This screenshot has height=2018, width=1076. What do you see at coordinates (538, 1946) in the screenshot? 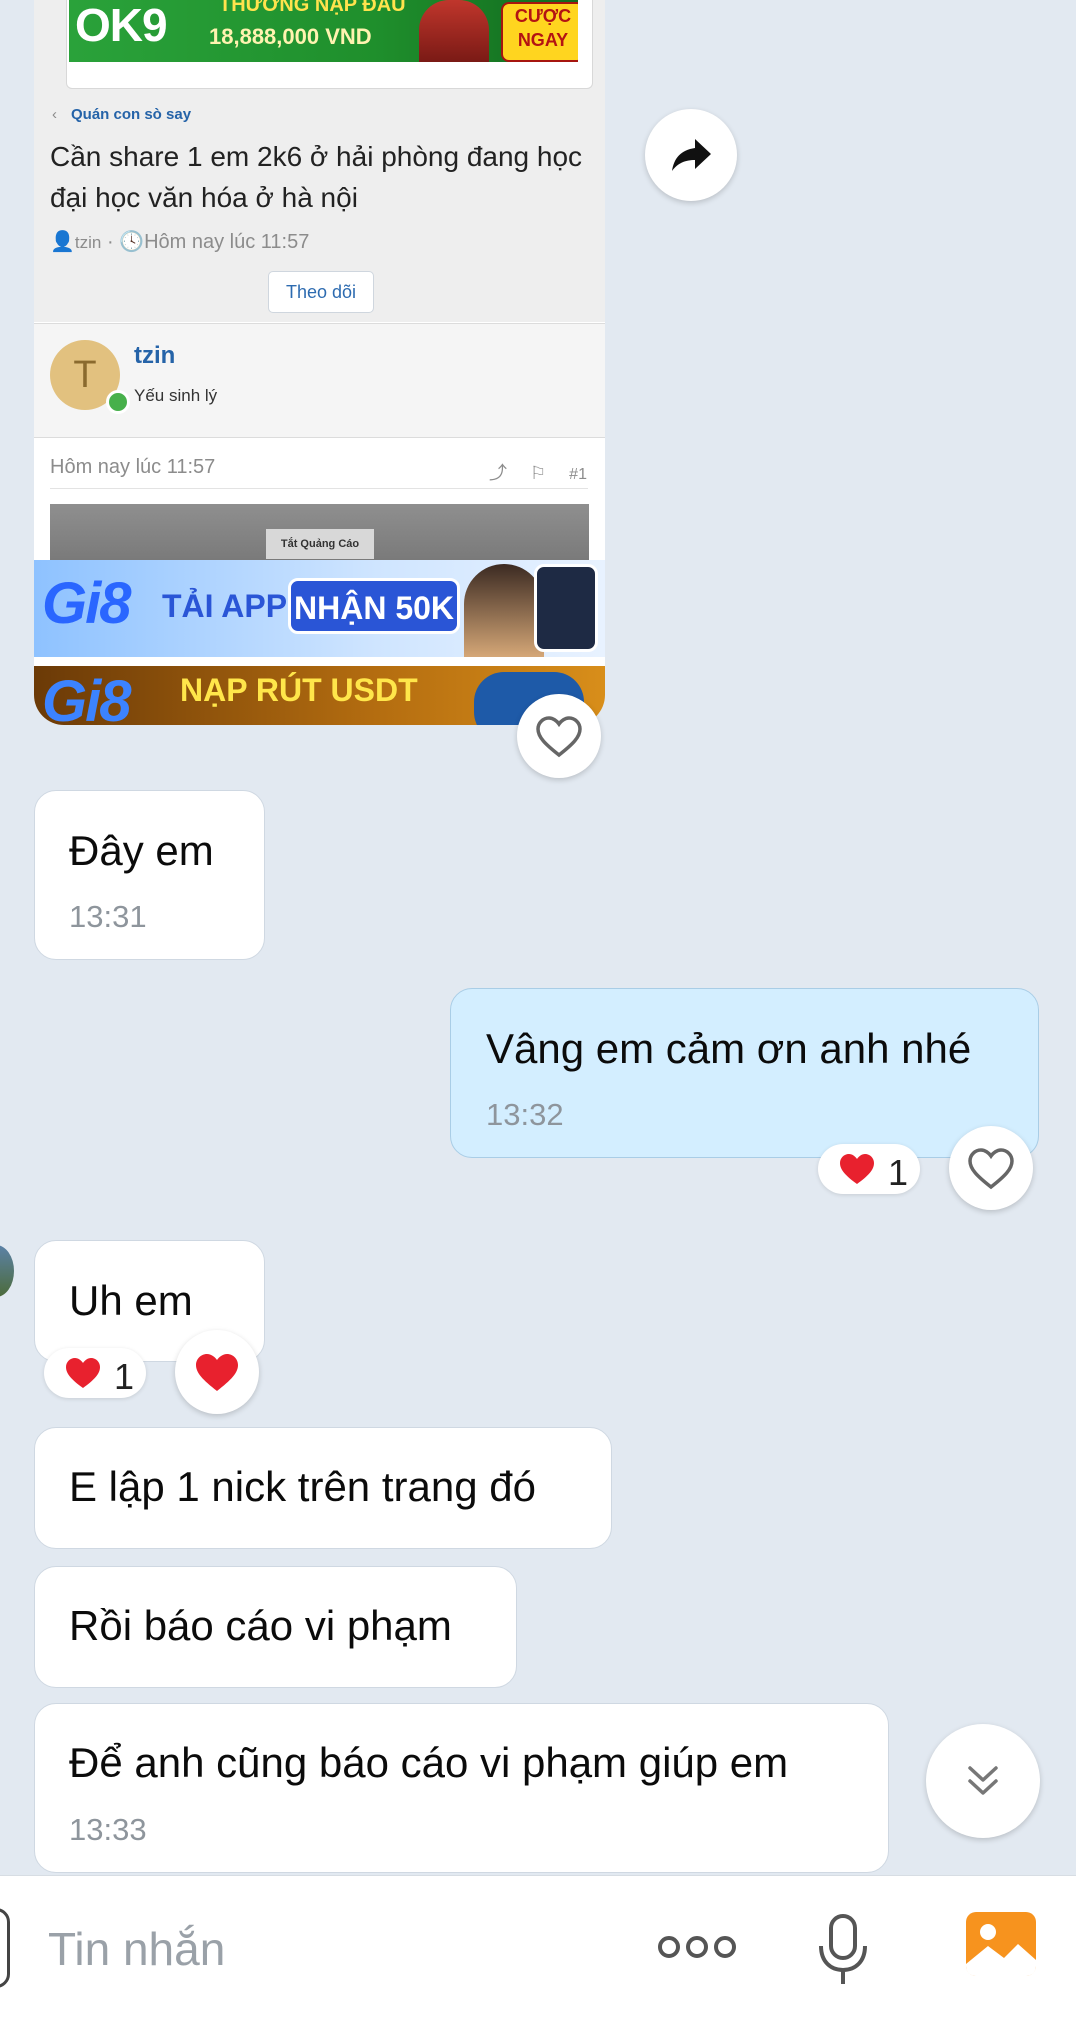
I see `message-composer: Tin nhắn` at bounding box center [538, 1946].